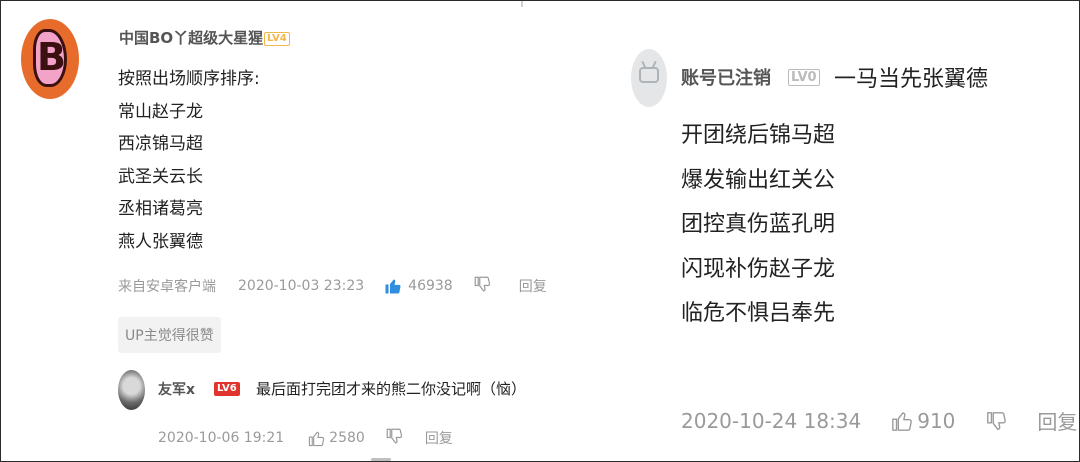 Image resolution: width=1080 pixels, height=462 pixels. Describe the element at coordinates (771, 420) in the screenshot. I see `timestamp: 2020-10-24 18:34` at that location.